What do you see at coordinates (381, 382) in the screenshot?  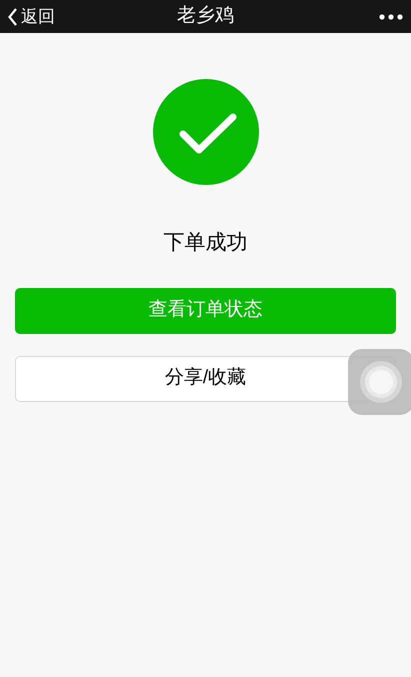 I see `circle-icon` at bounding box center [381, 382].